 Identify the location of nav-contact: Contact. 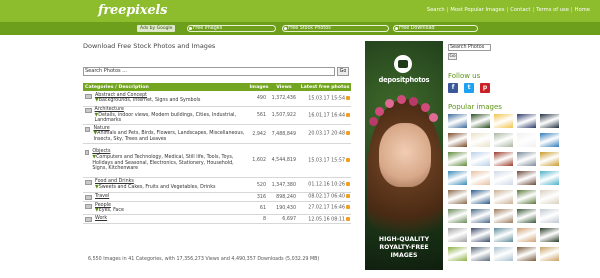
(520, 10).